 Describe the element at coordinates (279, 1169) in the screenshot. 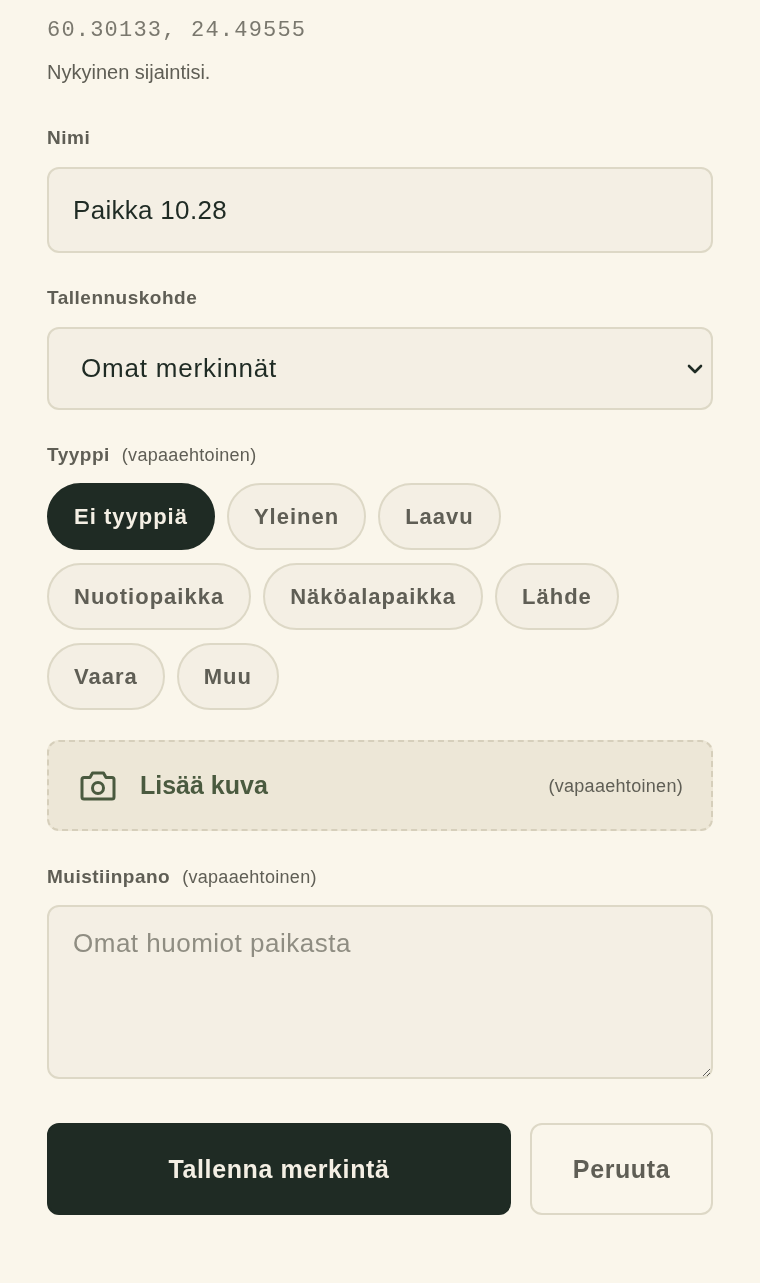

I see `save-button: Tallenna merkintä` at that location.